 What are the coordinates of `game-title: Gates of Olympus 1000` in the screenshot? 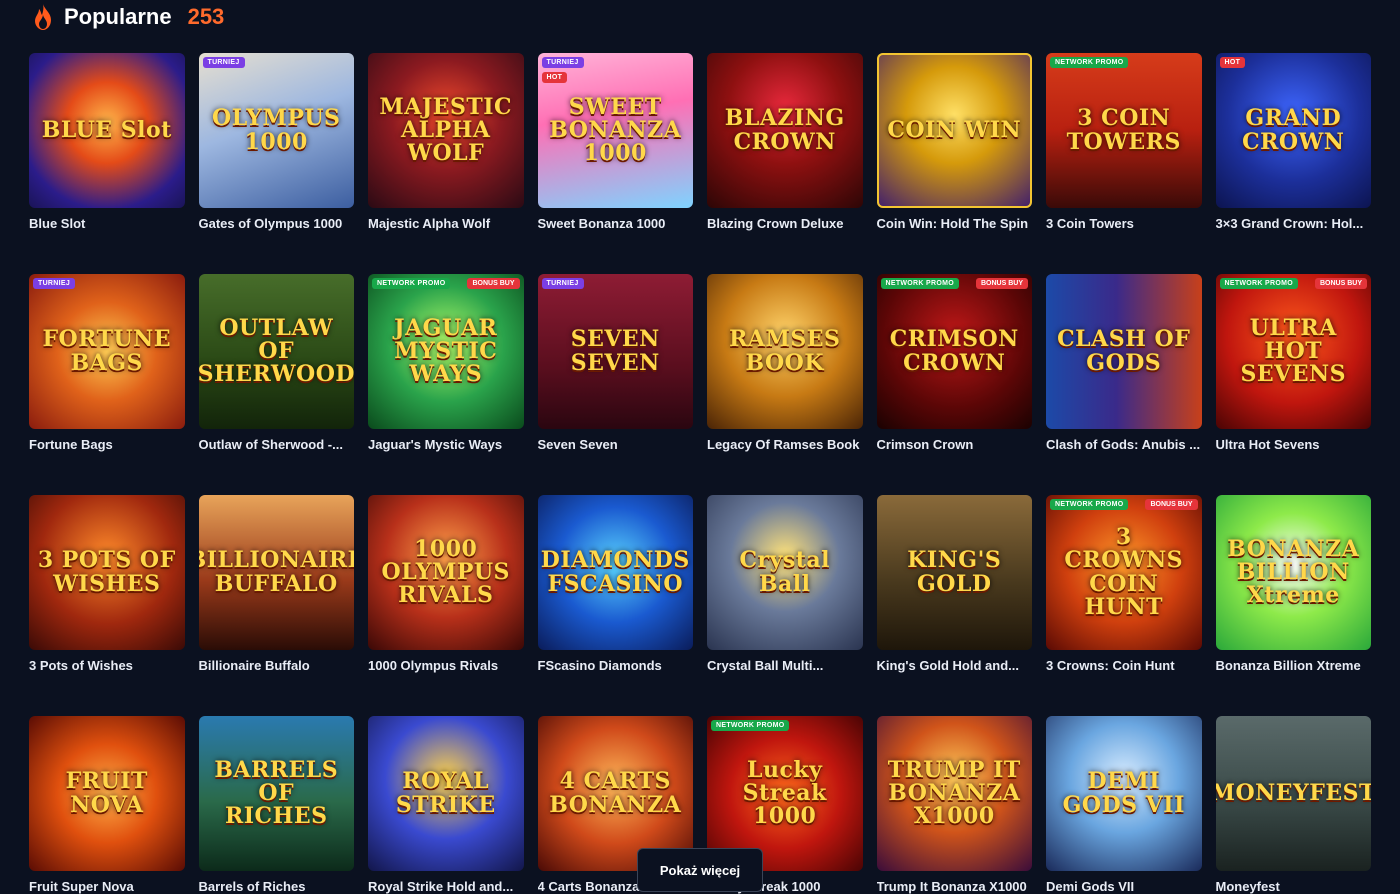 It's located at (276, 224).